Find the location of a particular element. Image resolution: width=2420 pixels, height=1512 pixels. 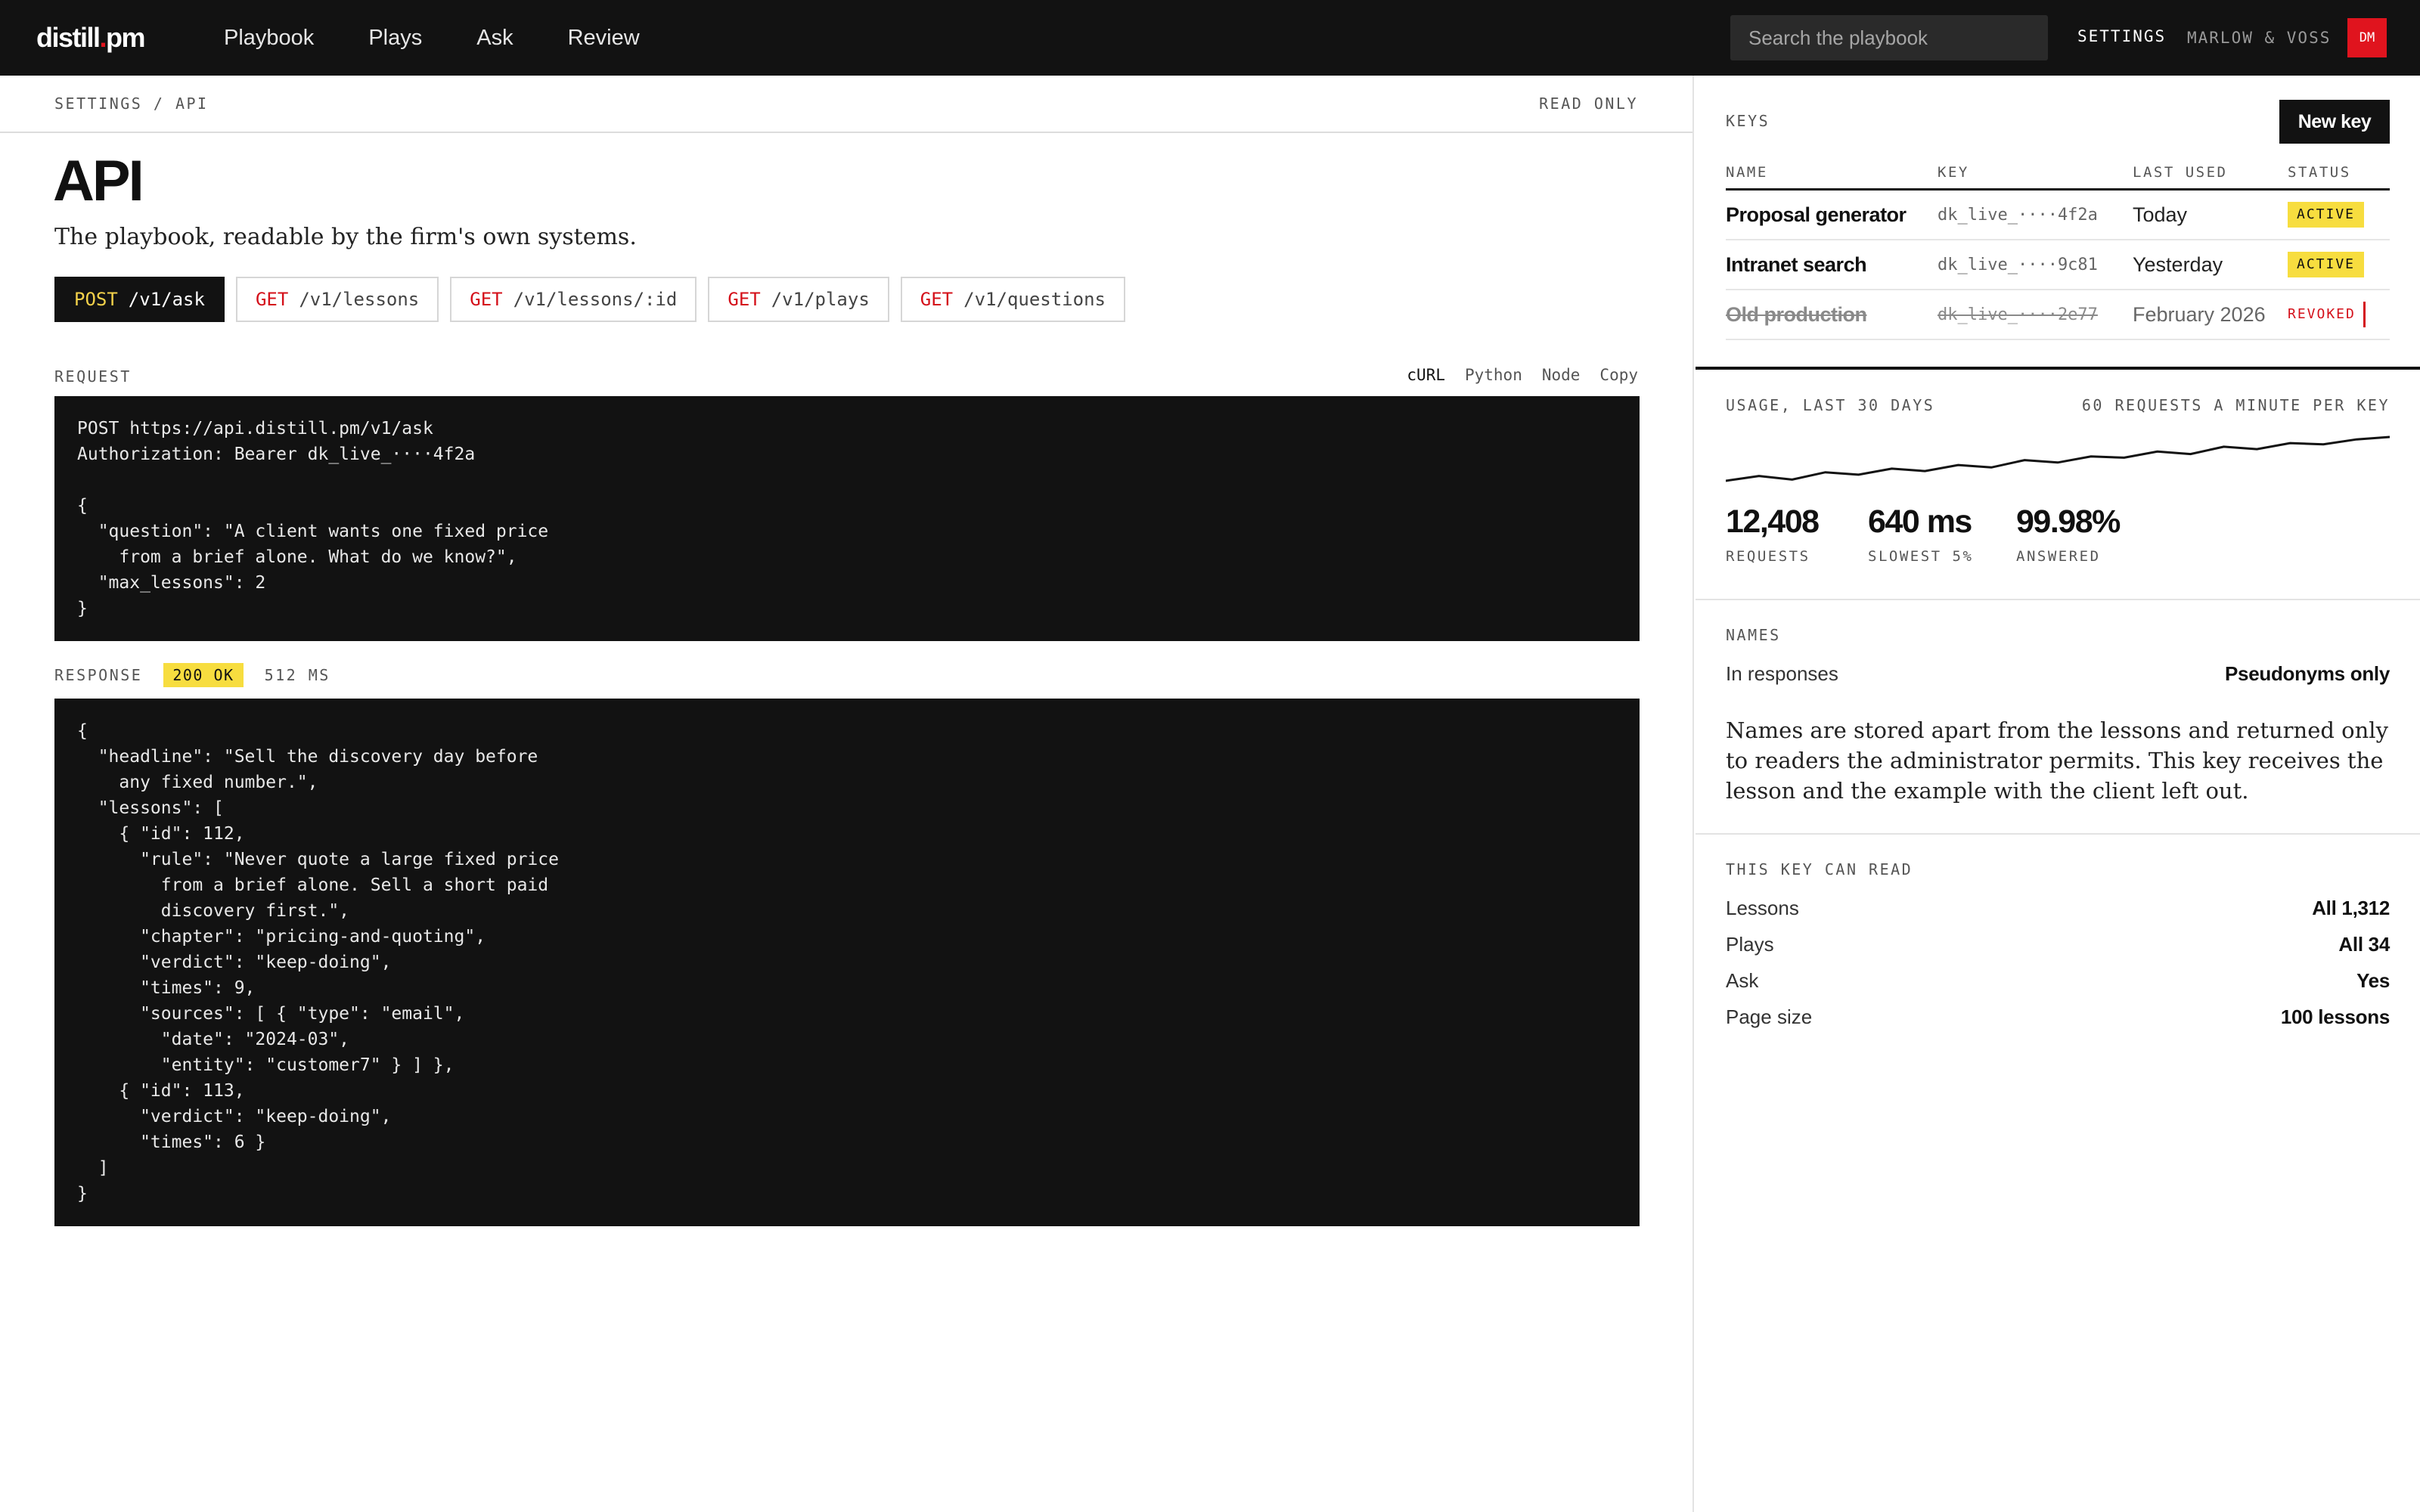

copy-button: Copy is located at coordinates (1618, 375).